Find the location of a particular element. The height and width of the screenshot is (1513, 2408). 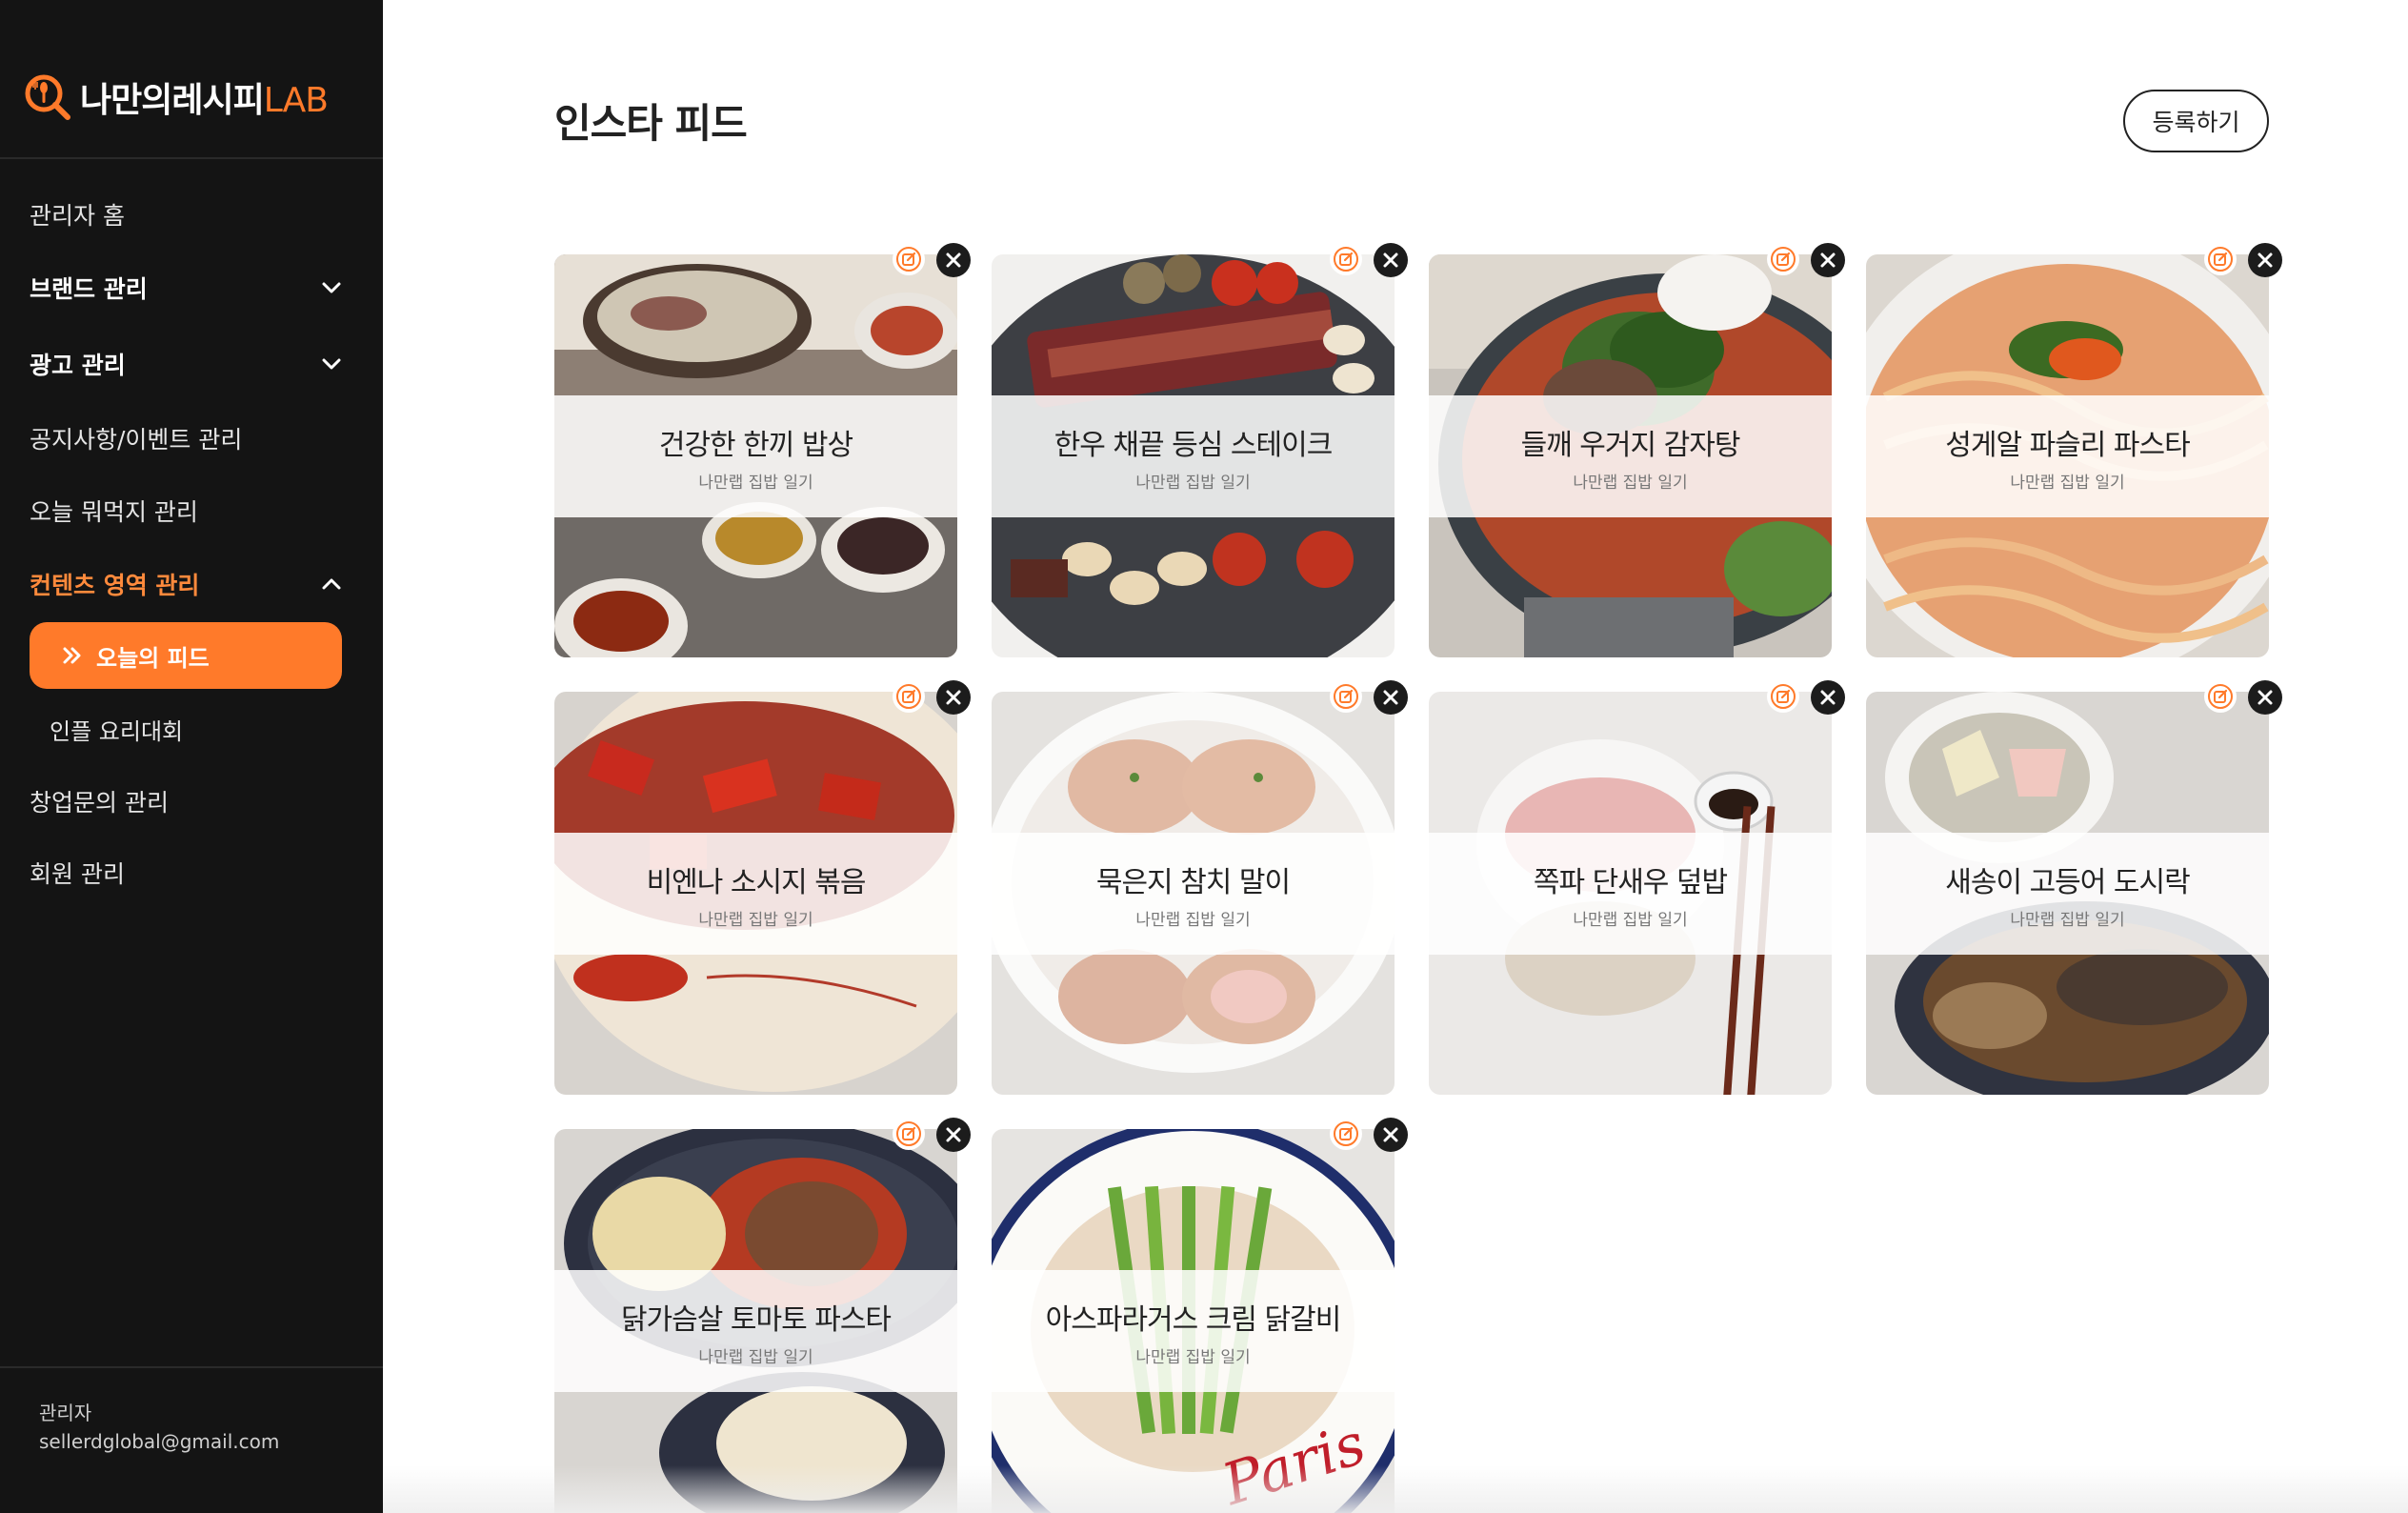

admin-email: sellerdglobal@gmail.com is located at coordinates (159, 1441).